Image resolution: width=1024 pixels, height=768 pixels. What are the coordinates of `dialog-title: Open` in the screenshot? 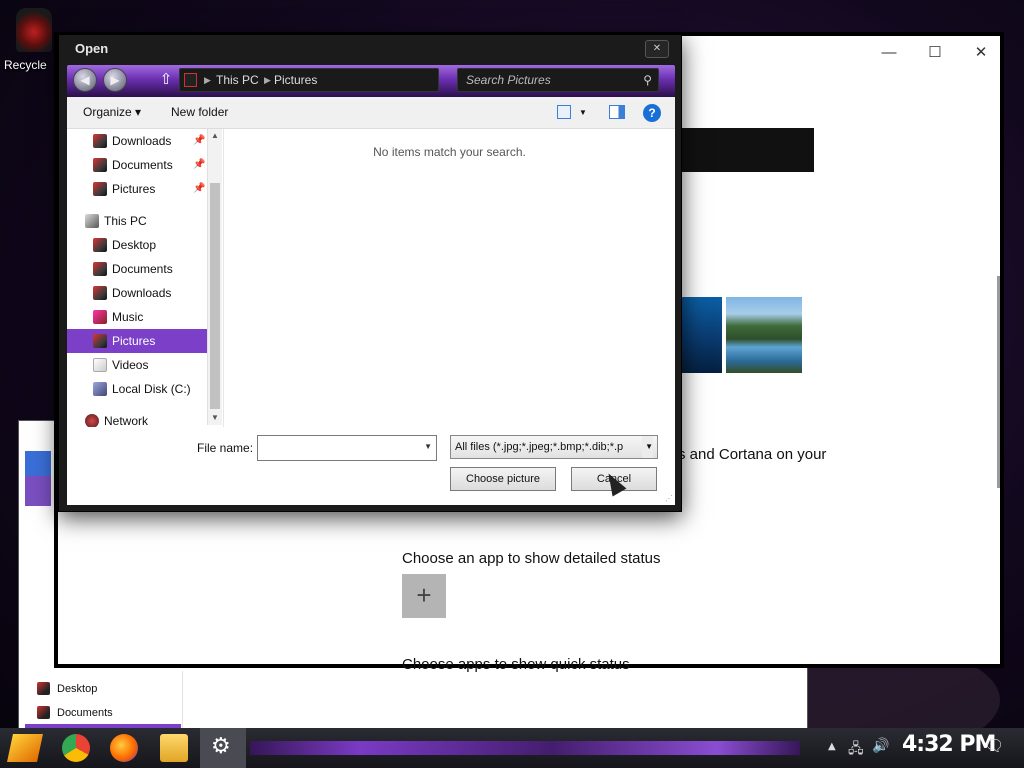 It's located at (92, 48).